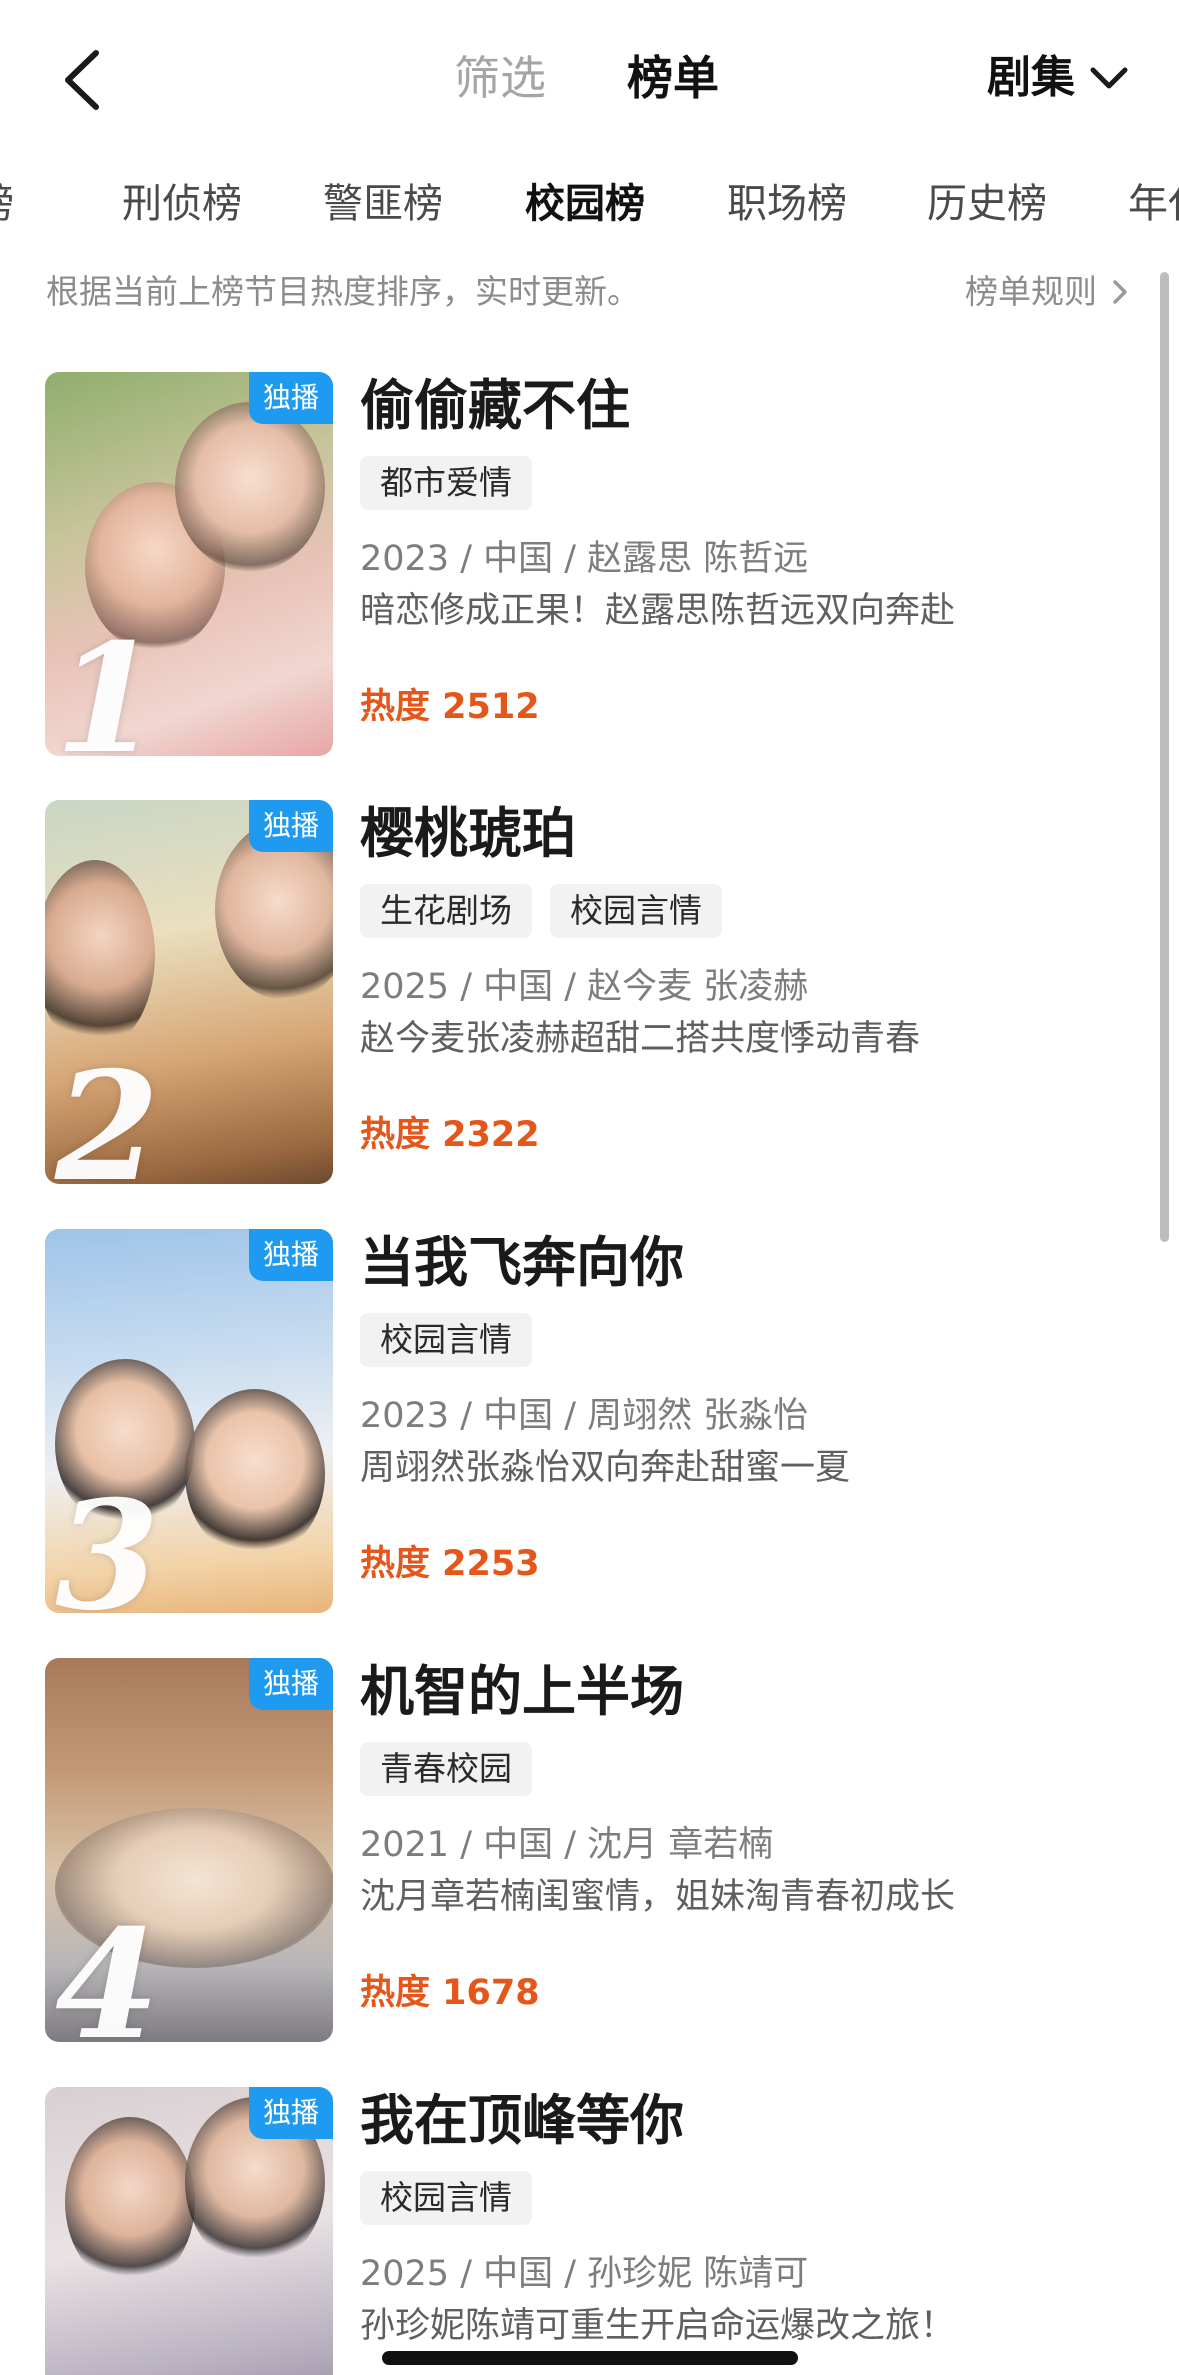  What do you see at coordinates (1031, 291) in the screenshot?
I see `ranking-rules-label: 榜单规则` at bounding box center [1031, 291].